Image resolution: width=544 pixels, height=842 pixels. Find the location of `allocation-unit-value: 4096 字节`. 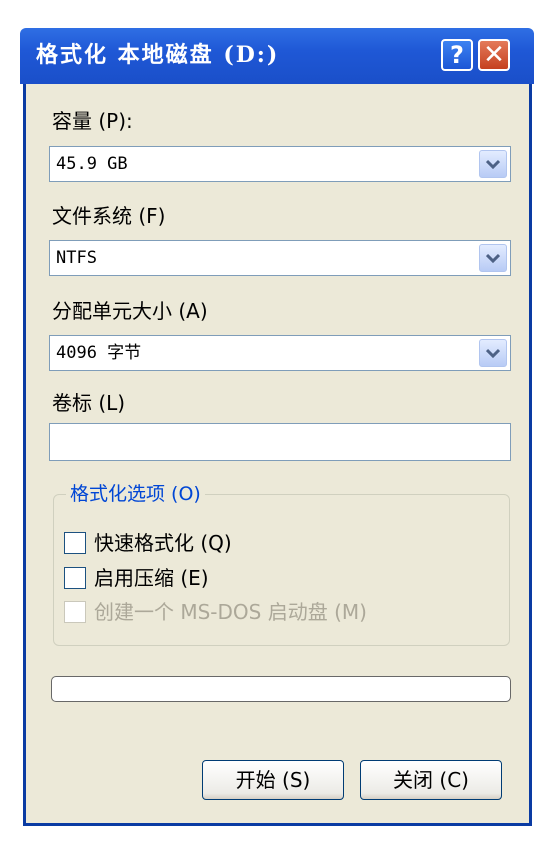

allocation-unit-value: 4096 字节 is located at coordinates (99, 353).